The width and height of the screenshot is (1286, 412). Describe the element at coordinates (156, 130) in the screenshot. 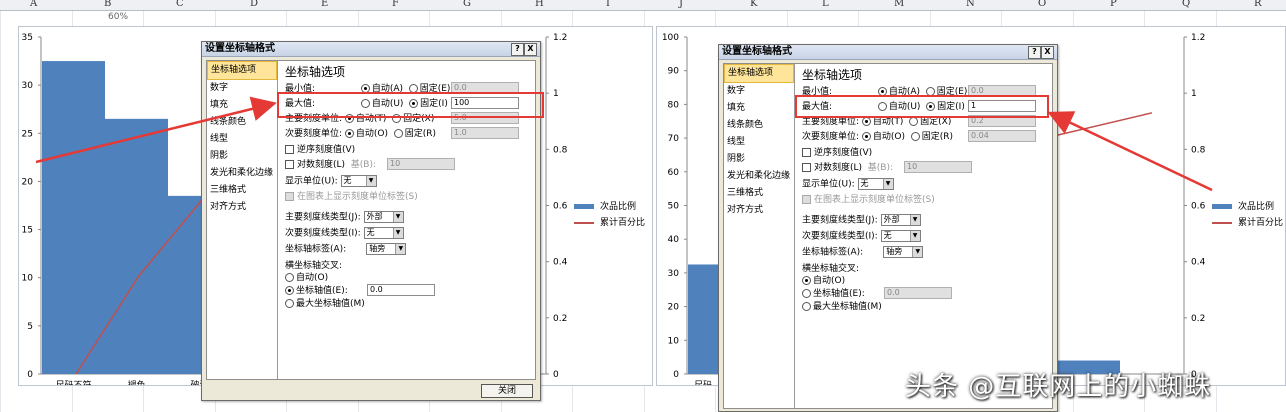

I see `arrow-left` at that location.